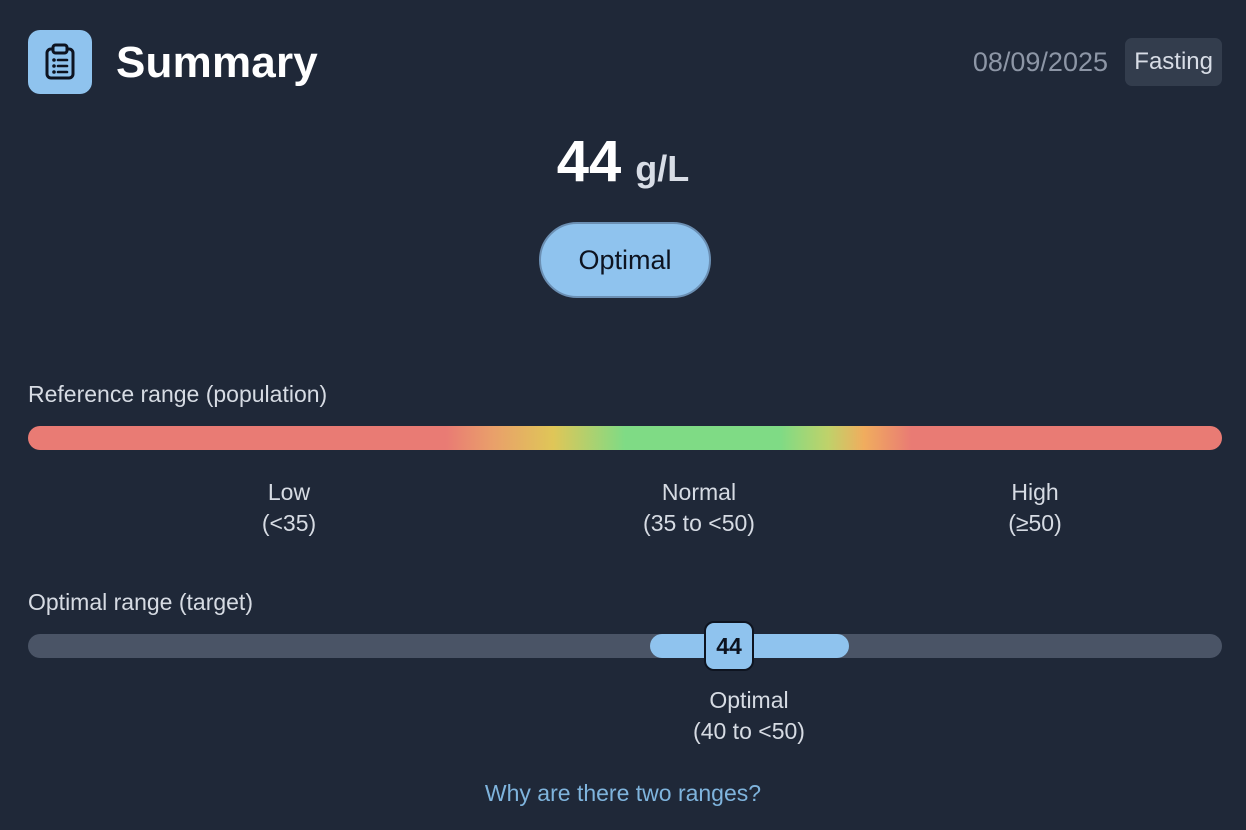 The image size is (1246, 830). What do you see at coordinates (749, 700) in the screenshot?
I see `range-name-optimal: Optimal` at bounding box center [749, 700].